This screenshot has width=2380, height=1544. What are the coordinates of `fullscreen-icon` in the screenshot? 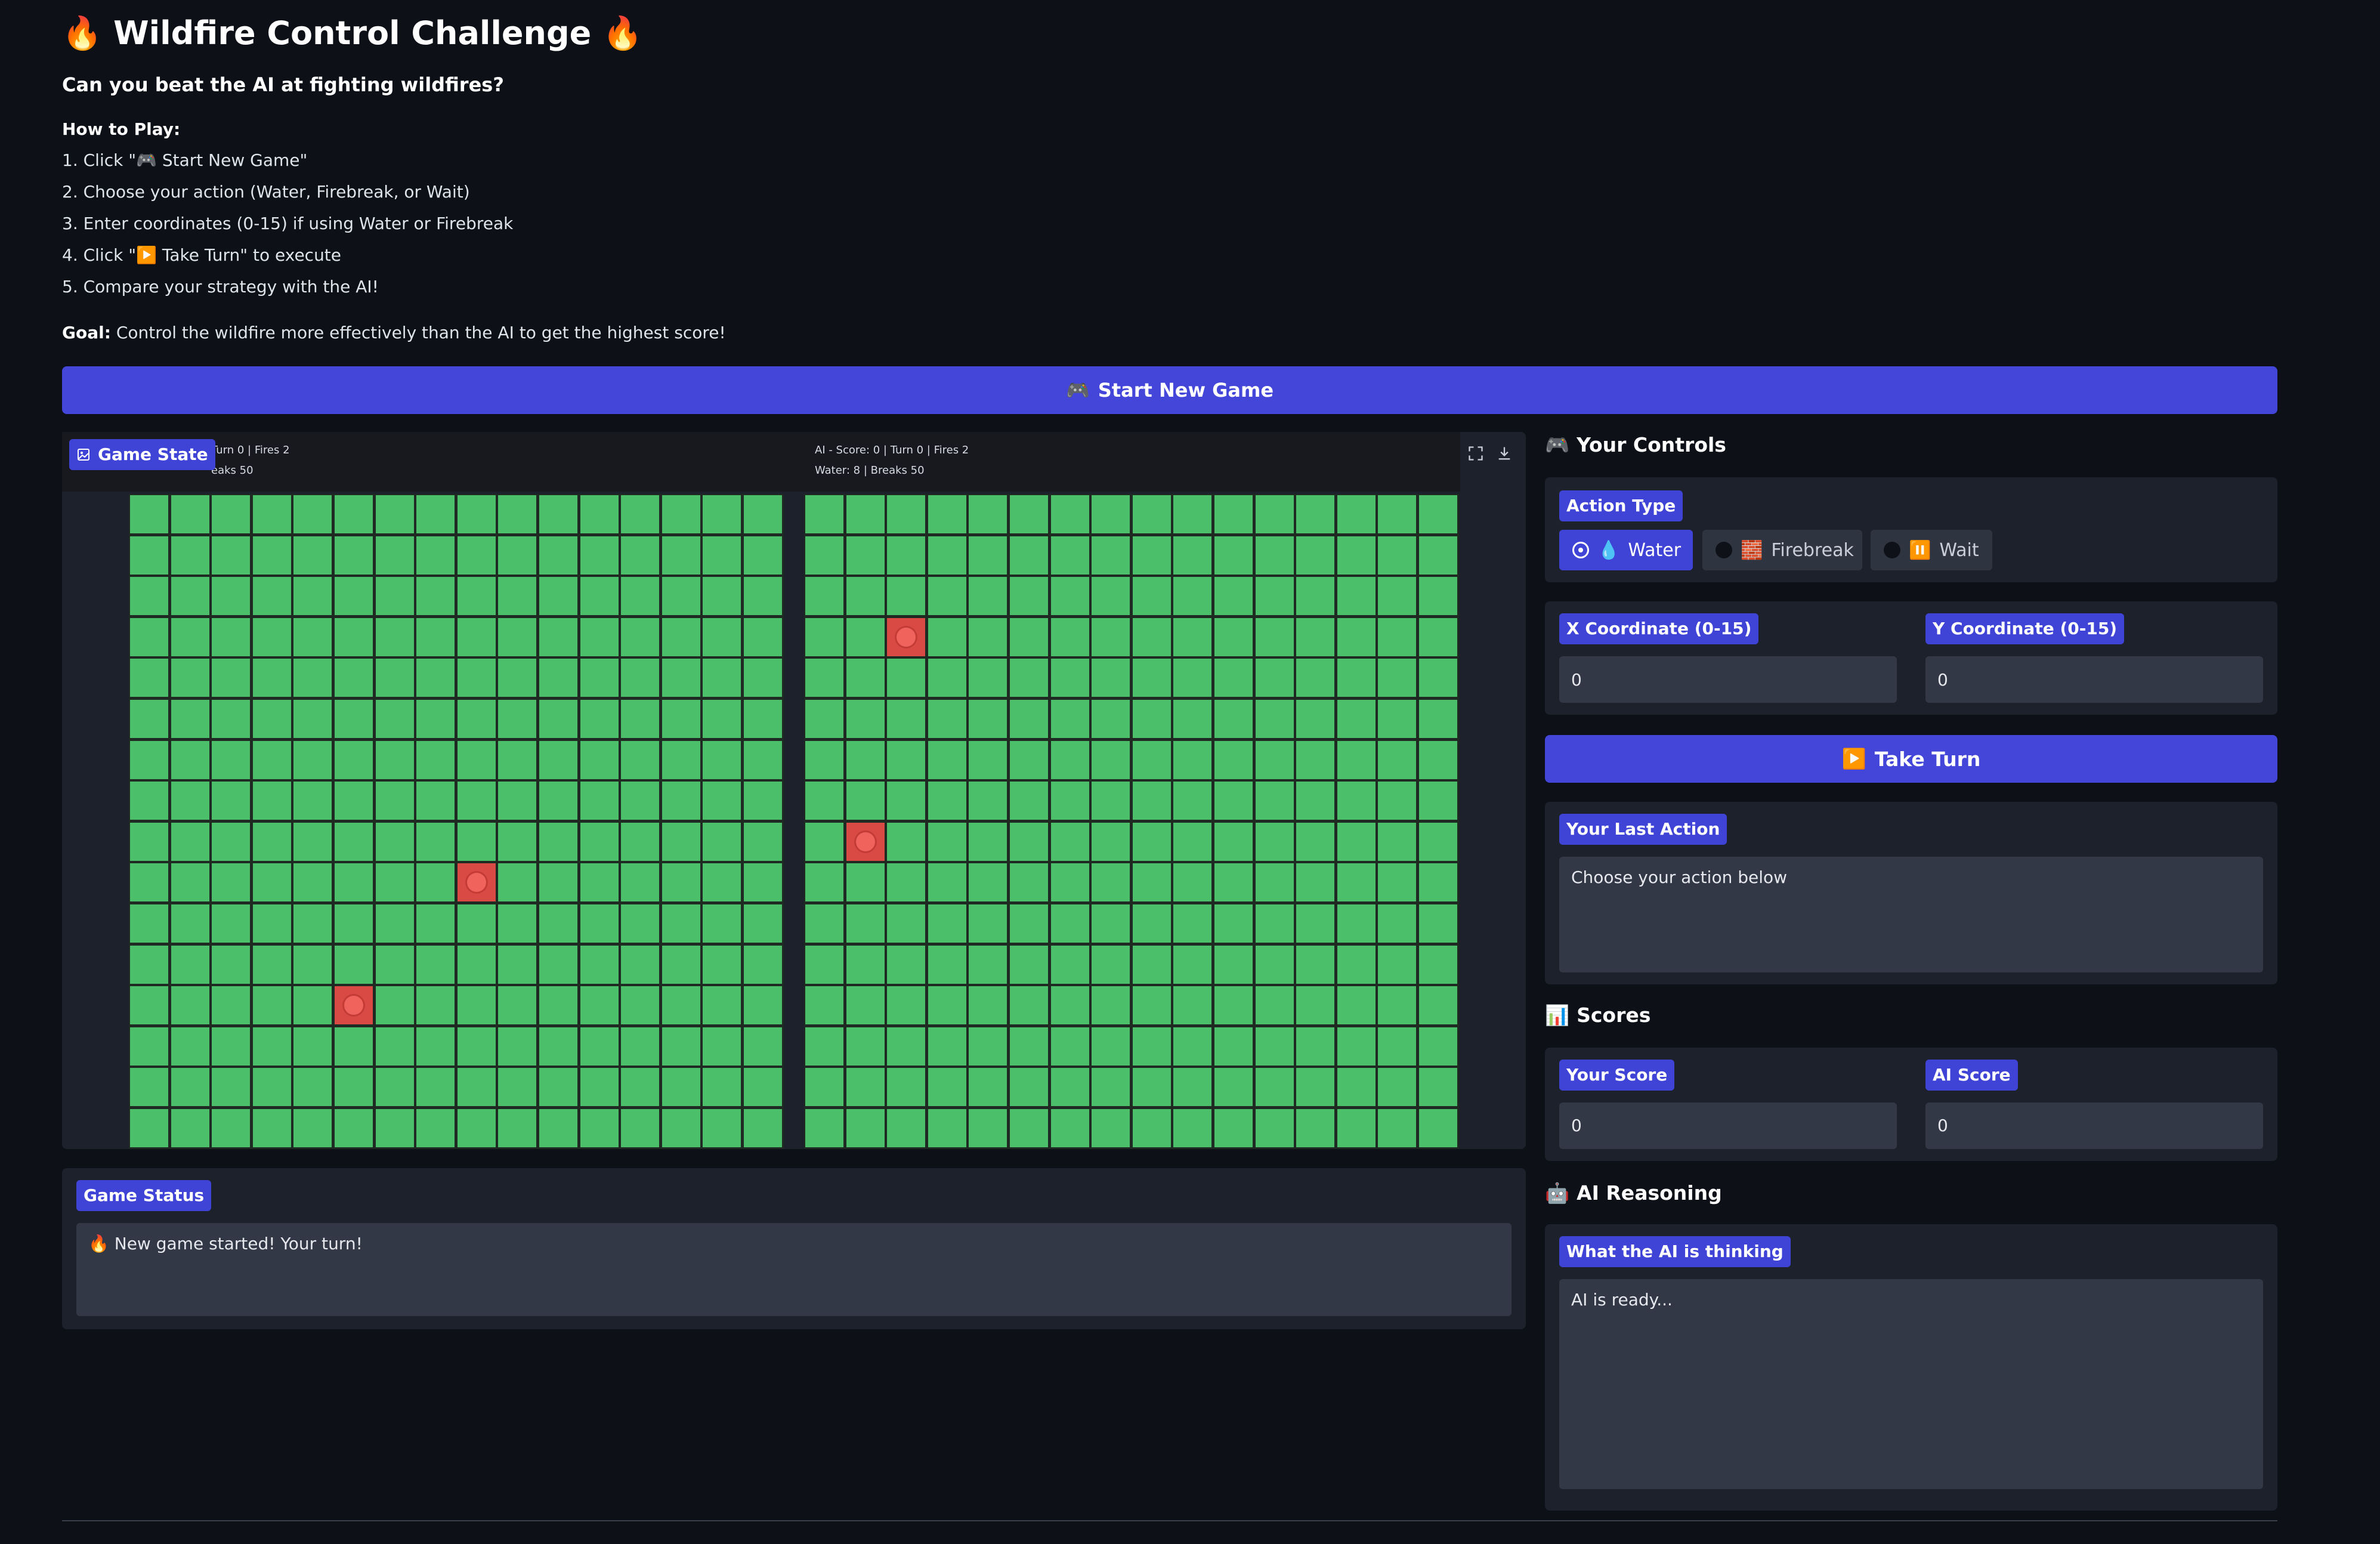 It's located at (1475, 453).